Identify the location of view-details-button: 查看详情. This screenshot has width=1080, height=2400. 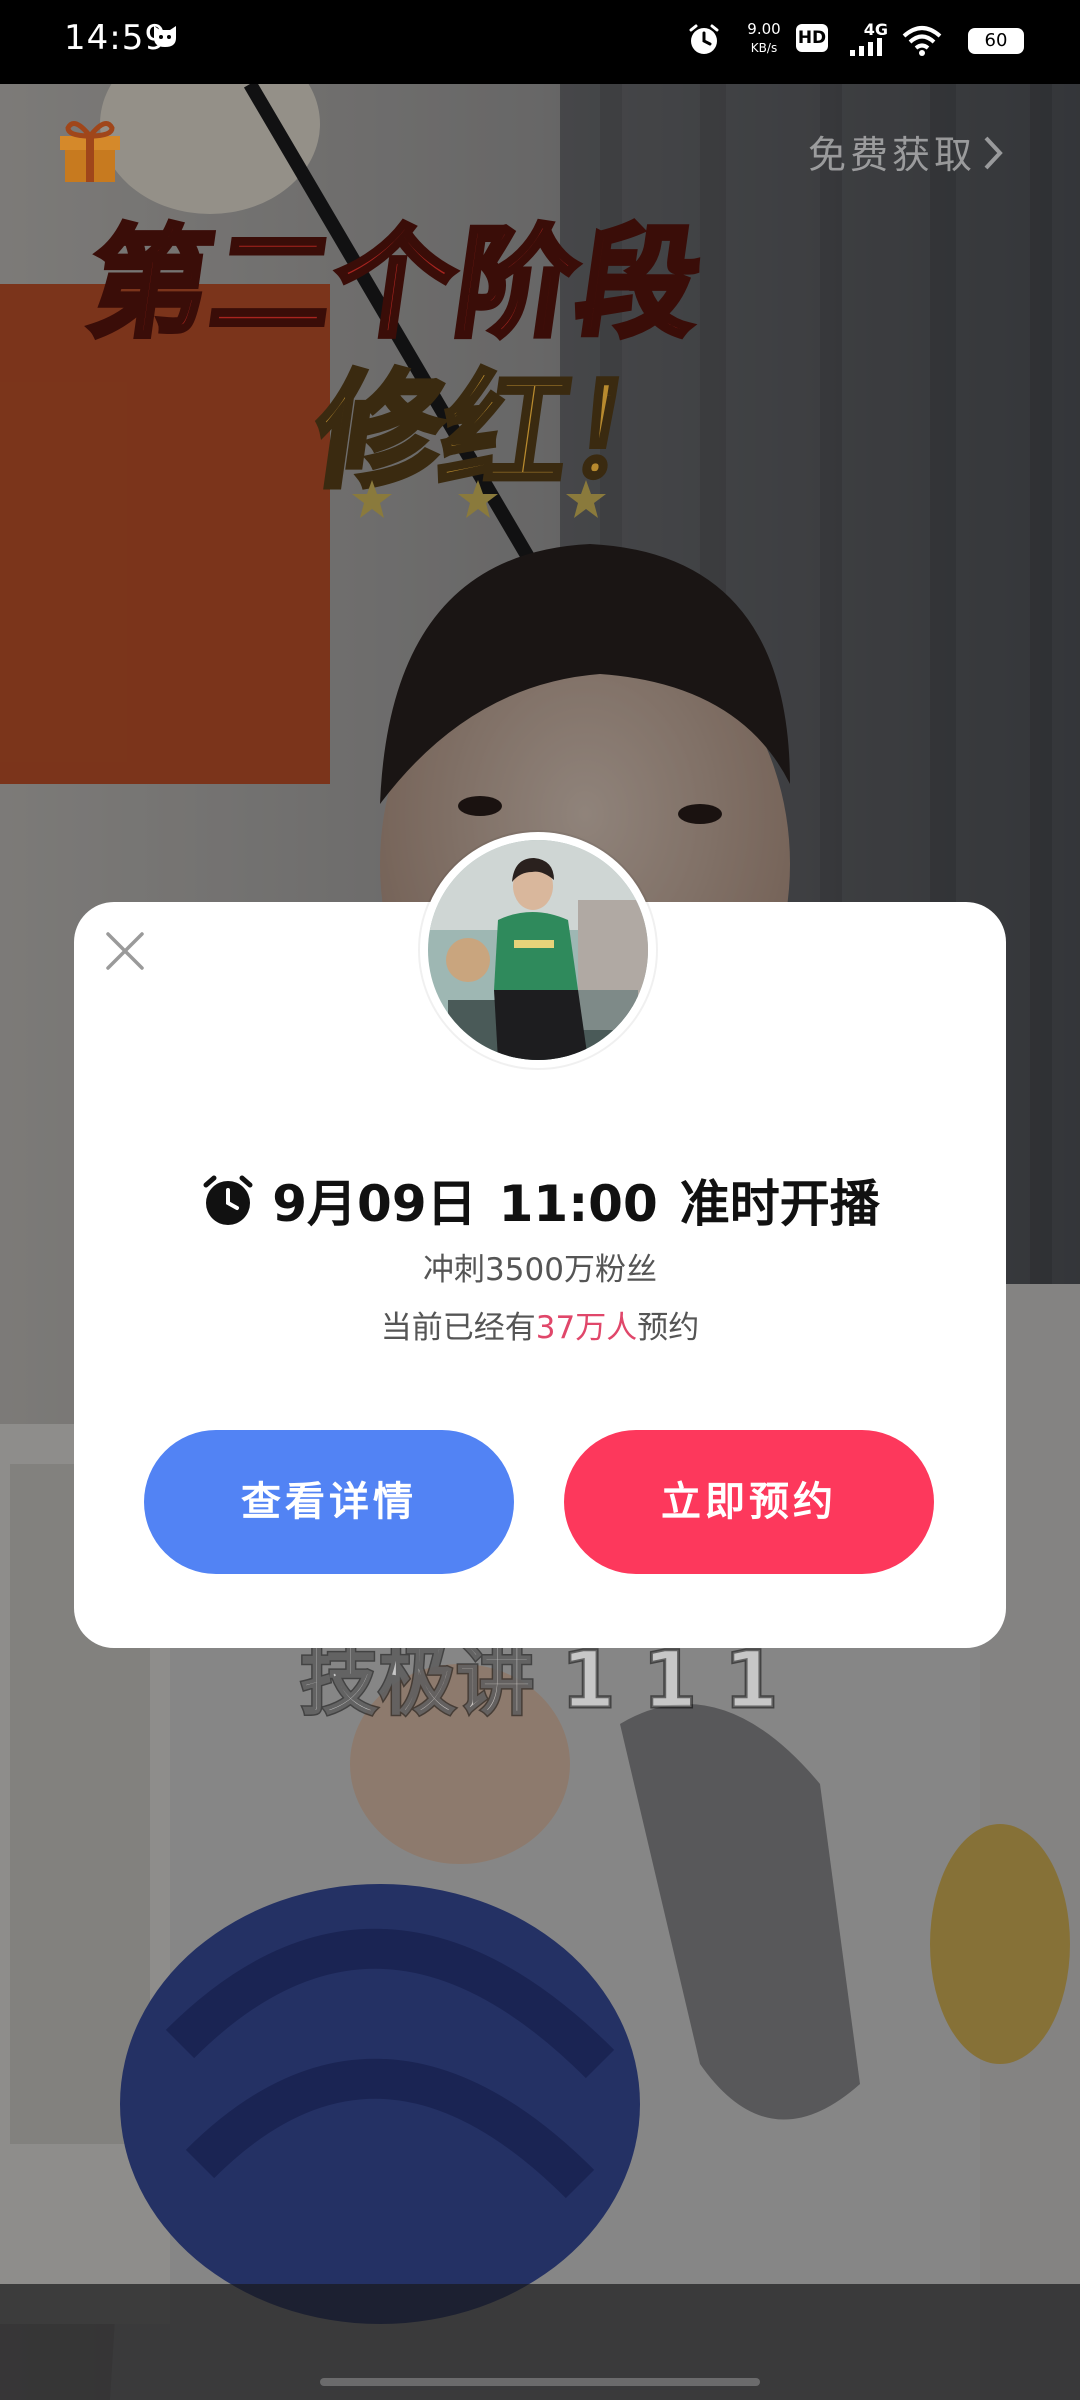
(329, 1502).